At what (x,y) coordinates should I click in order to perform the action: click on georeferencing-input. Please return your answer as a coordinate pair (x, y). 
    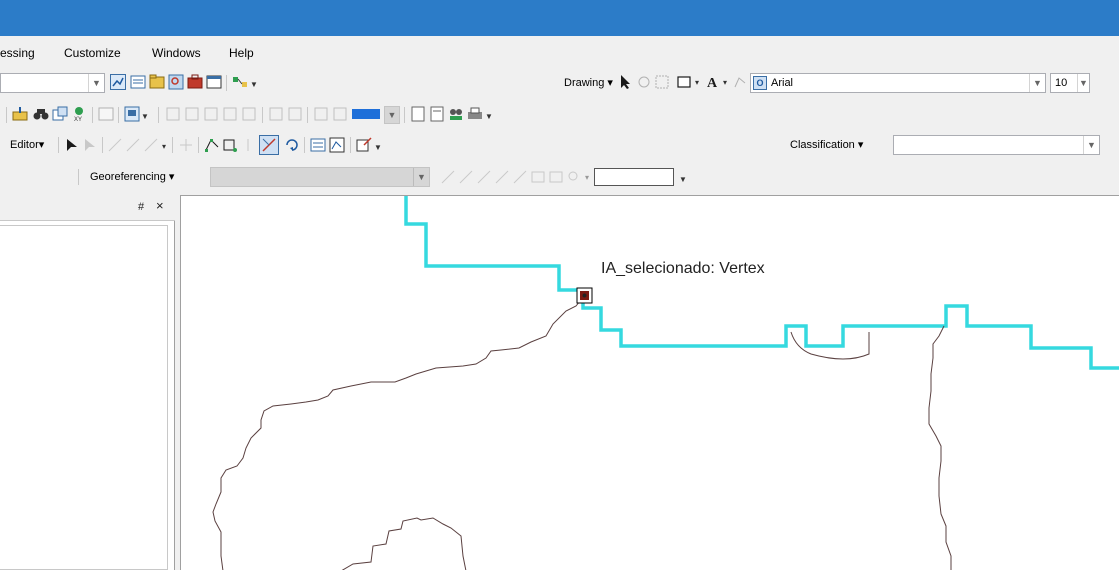
    Looking at the image, I should click on (634, 177).